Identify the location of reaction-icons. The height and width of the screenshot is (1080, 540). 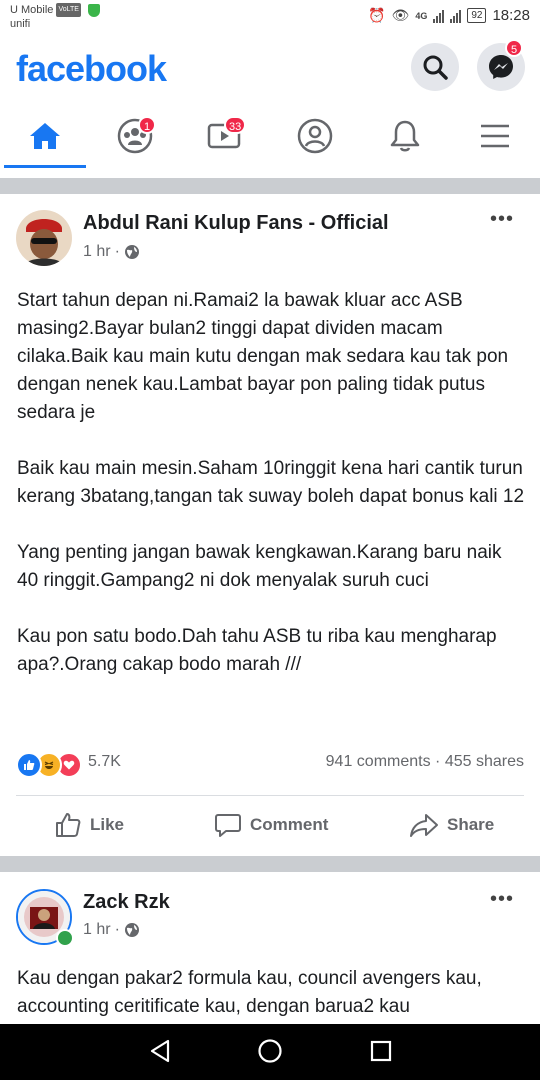
(49, 765).